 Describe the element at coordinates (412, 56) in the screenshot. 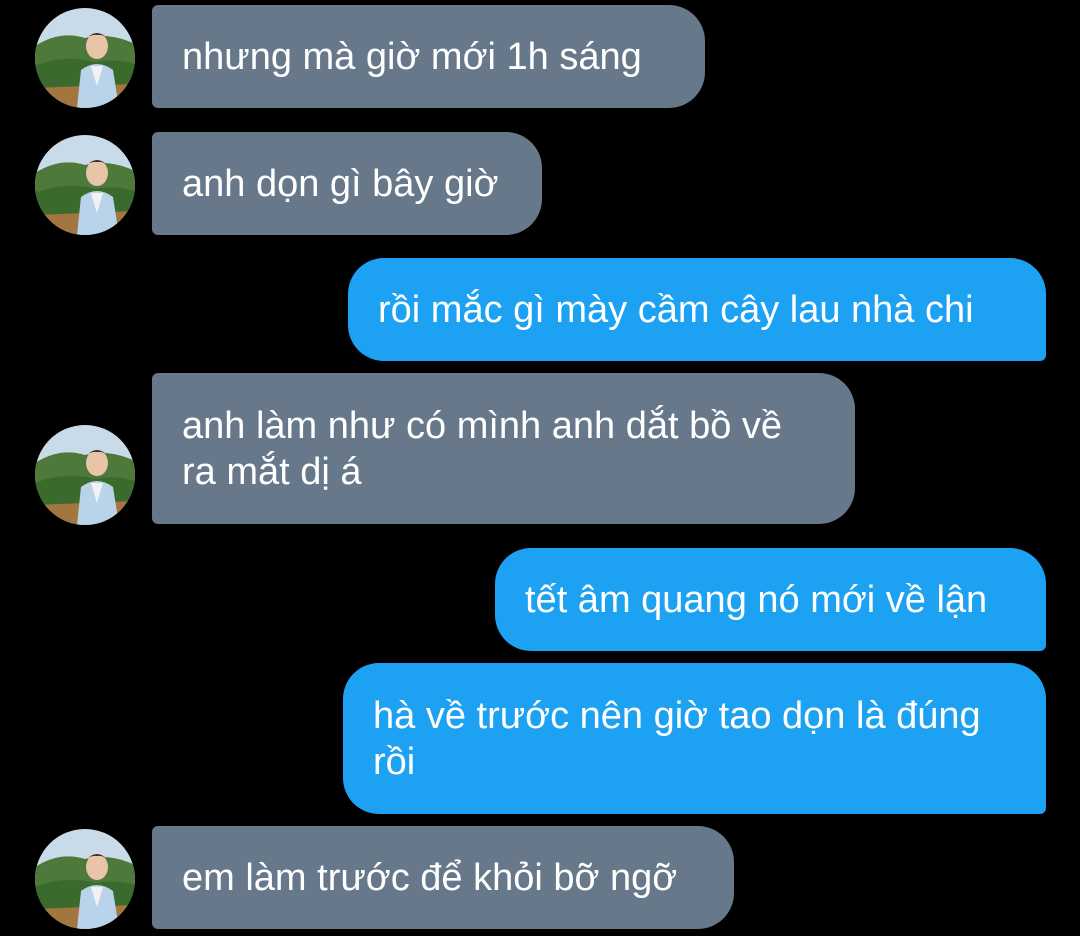

I see `message-text: nhưng mà giờ mới 1h sáng` at that location.